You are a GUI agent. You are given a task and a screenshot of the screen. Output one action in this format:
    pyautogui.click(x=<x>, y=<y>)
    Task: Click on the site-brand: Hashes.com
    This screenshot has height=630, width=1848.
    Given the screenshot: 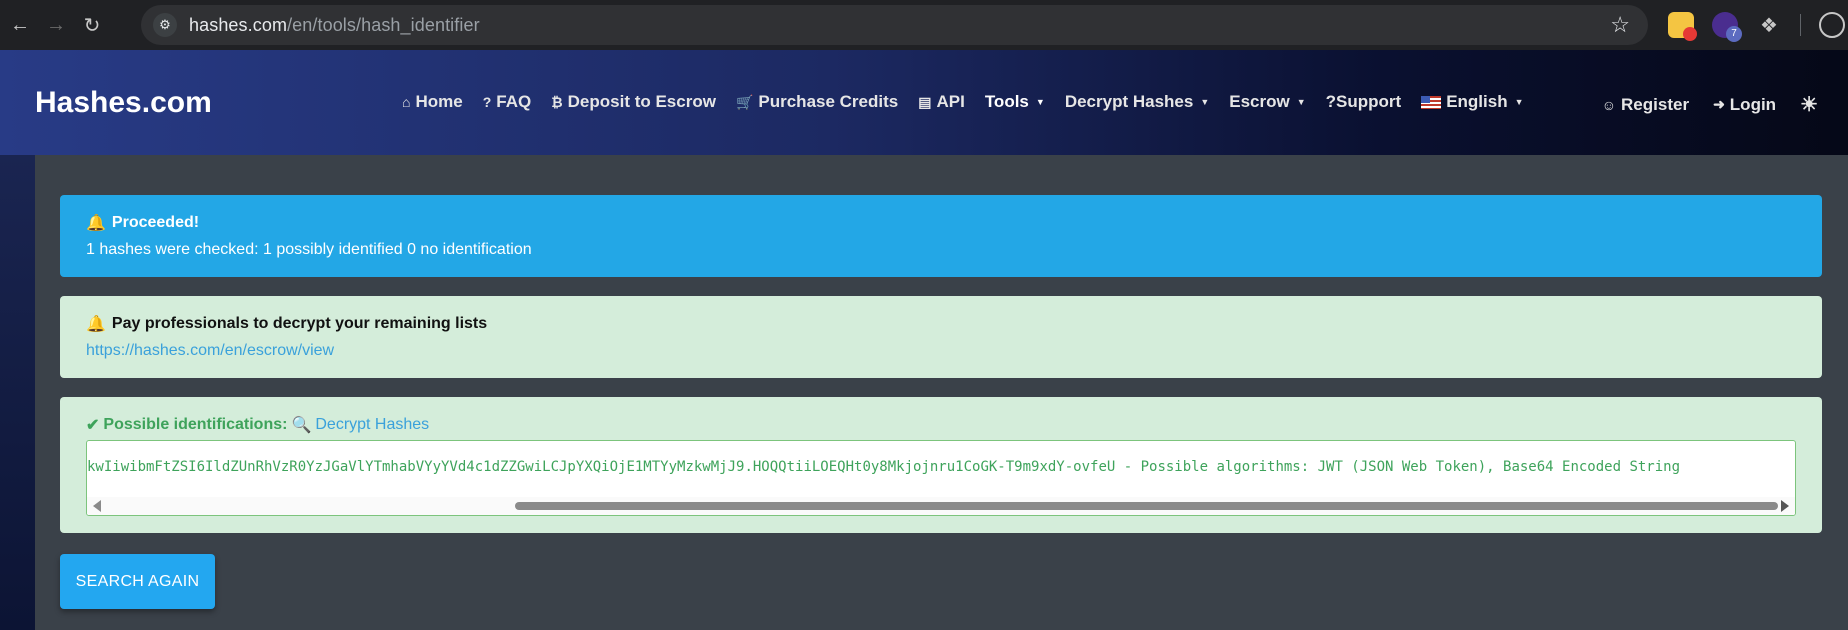 What is the action you would take?
    pyautogui.click(x=123, y=103)
    